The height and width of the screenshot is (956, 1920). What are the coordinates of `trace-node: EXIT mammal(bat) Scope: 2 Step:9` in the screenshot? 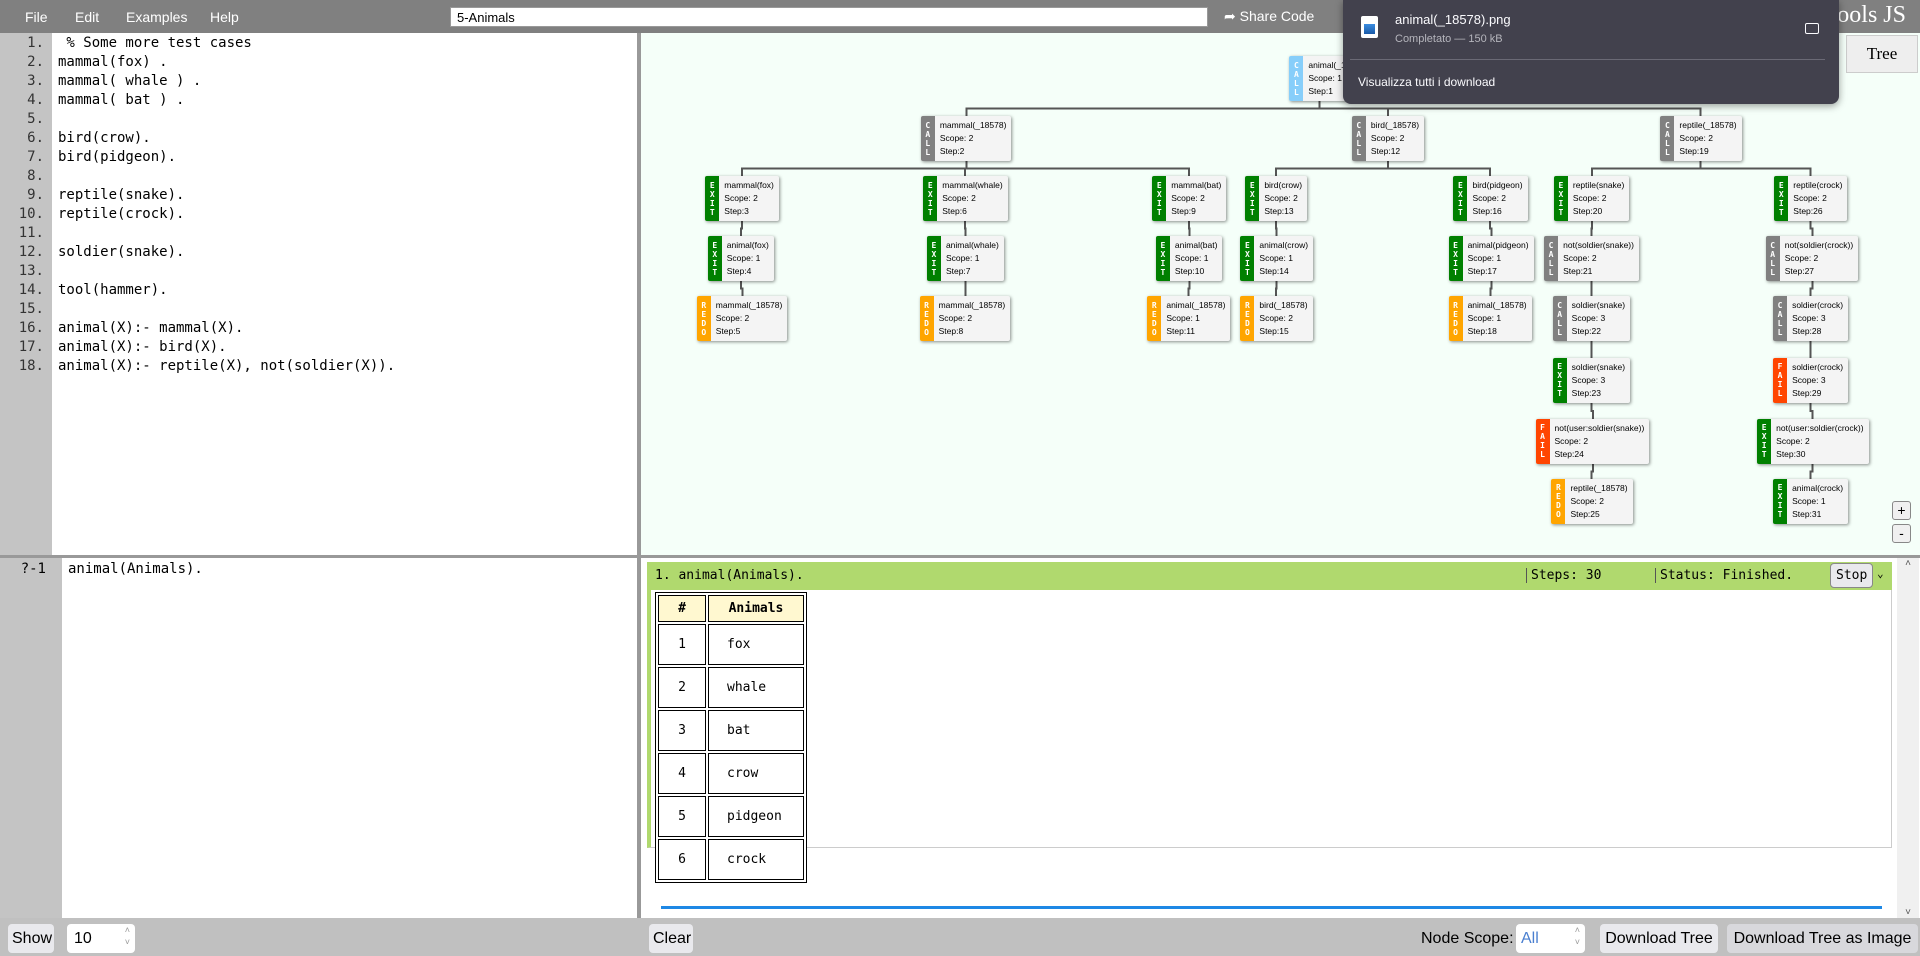 It's located at (1189, 199).